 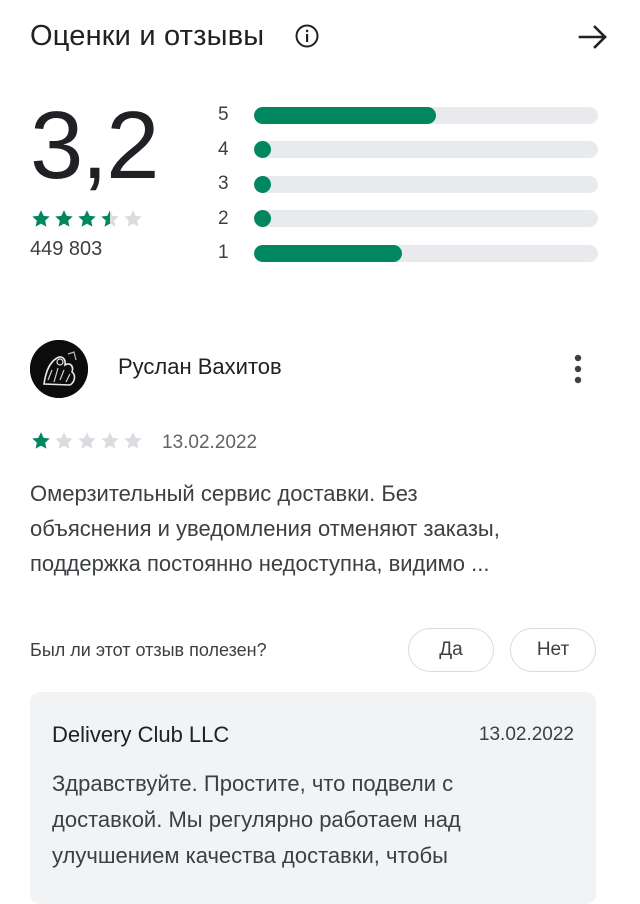 I want to click on average-rating-stars, so click(x=87, y=219).